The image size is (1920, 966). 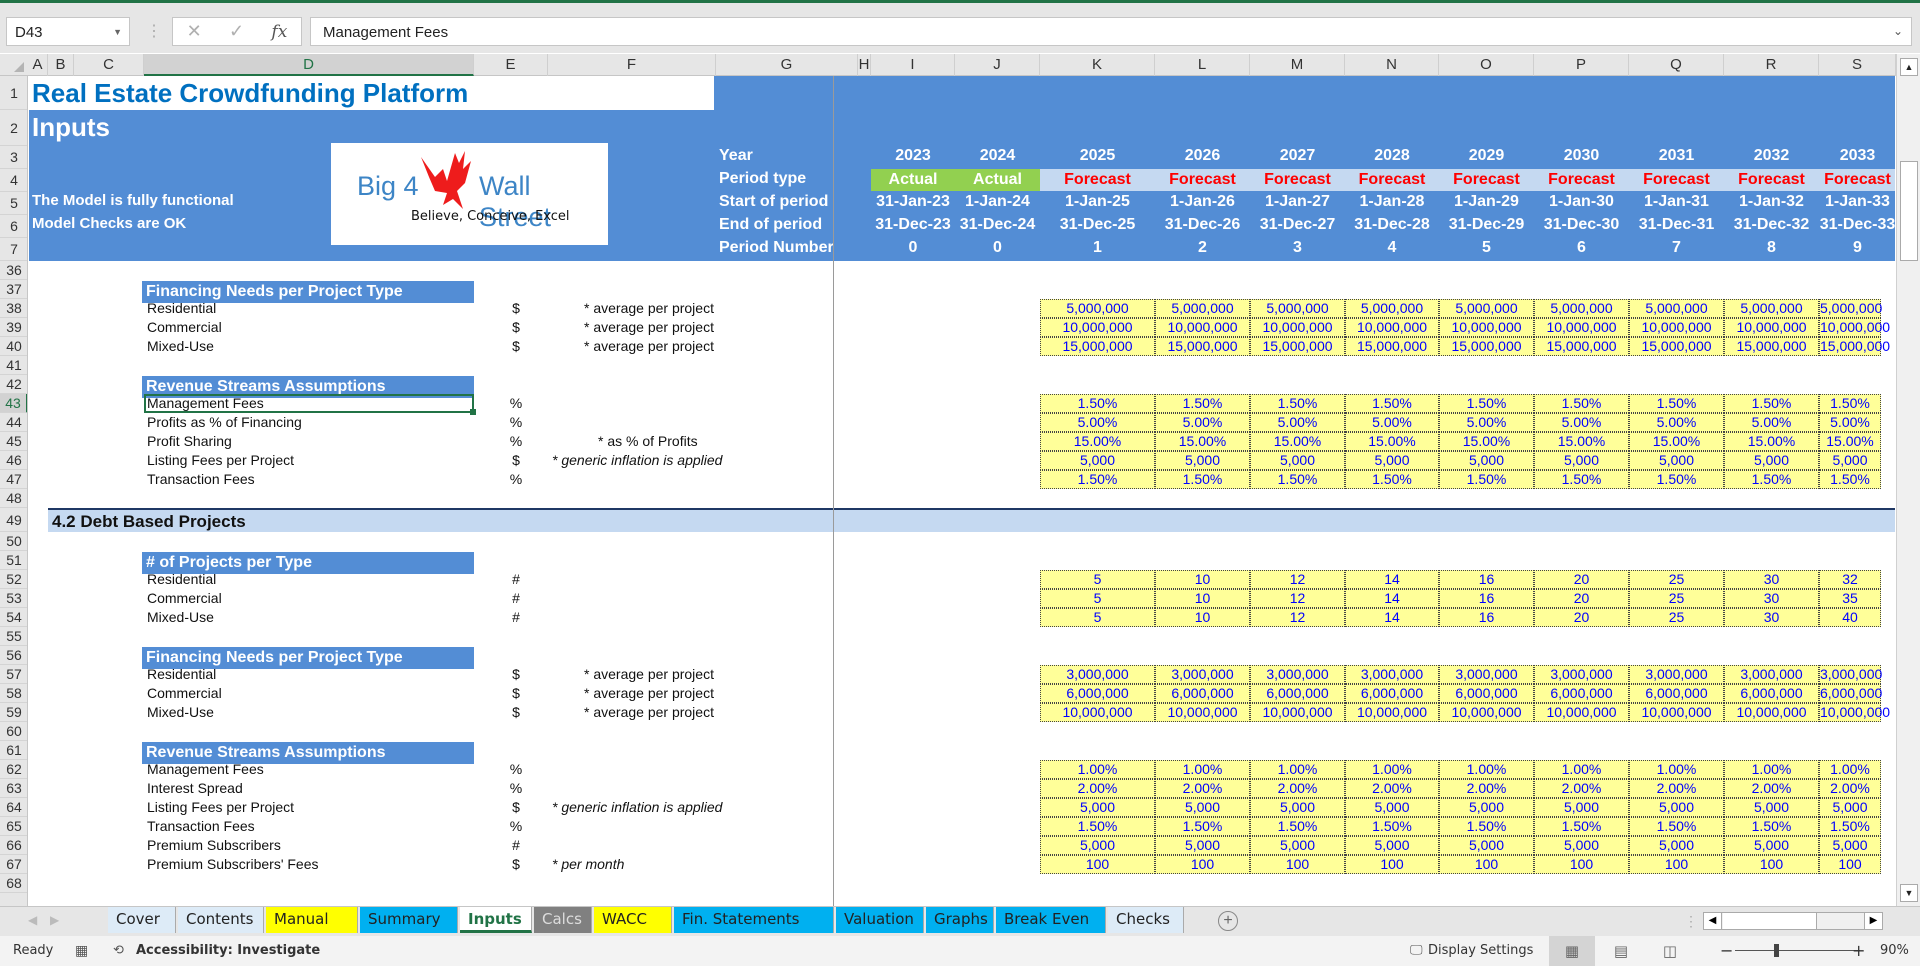 What do you see at coordinates (13, 157) in the screenshot?
I see `row-header-3: 3` at bounding box center [13, 157].